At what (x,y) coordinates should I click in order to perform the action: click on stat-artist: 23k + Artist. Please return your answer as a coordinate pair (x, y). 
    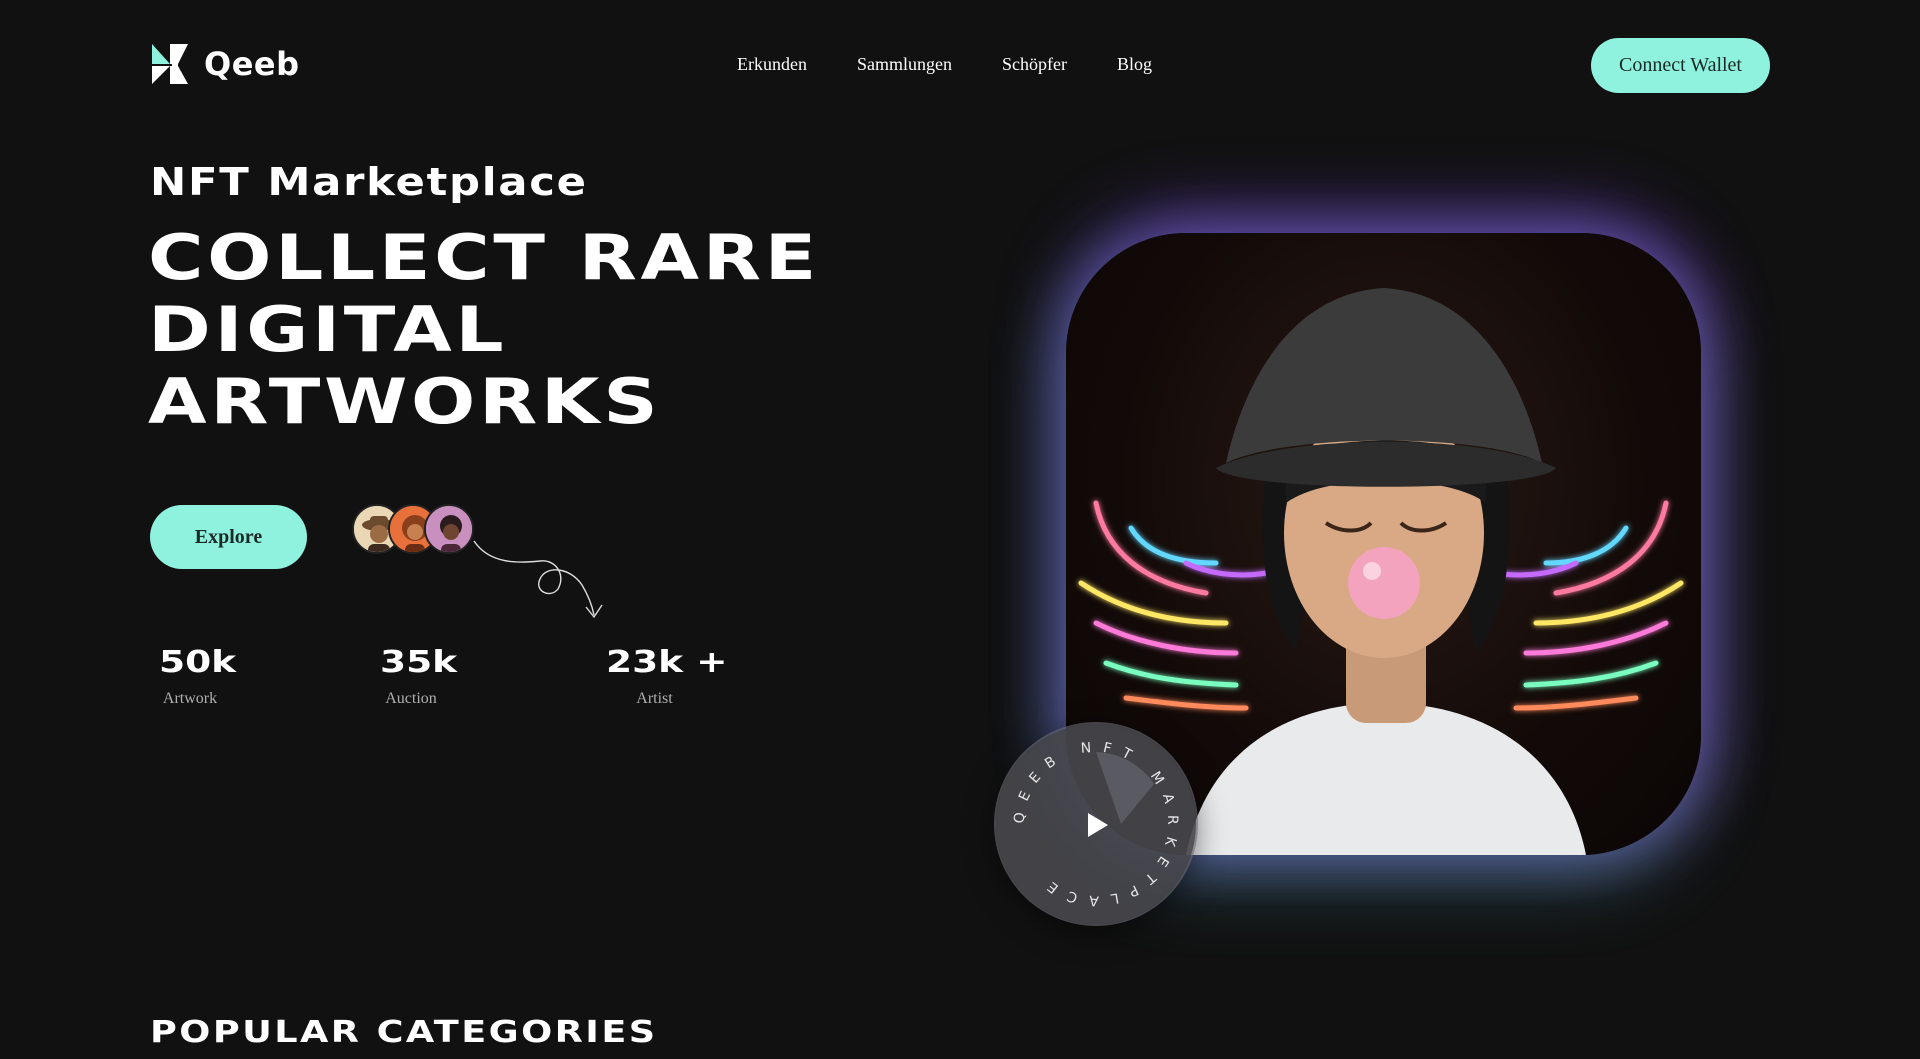
    Looking at the image, I should click on (660, 676).